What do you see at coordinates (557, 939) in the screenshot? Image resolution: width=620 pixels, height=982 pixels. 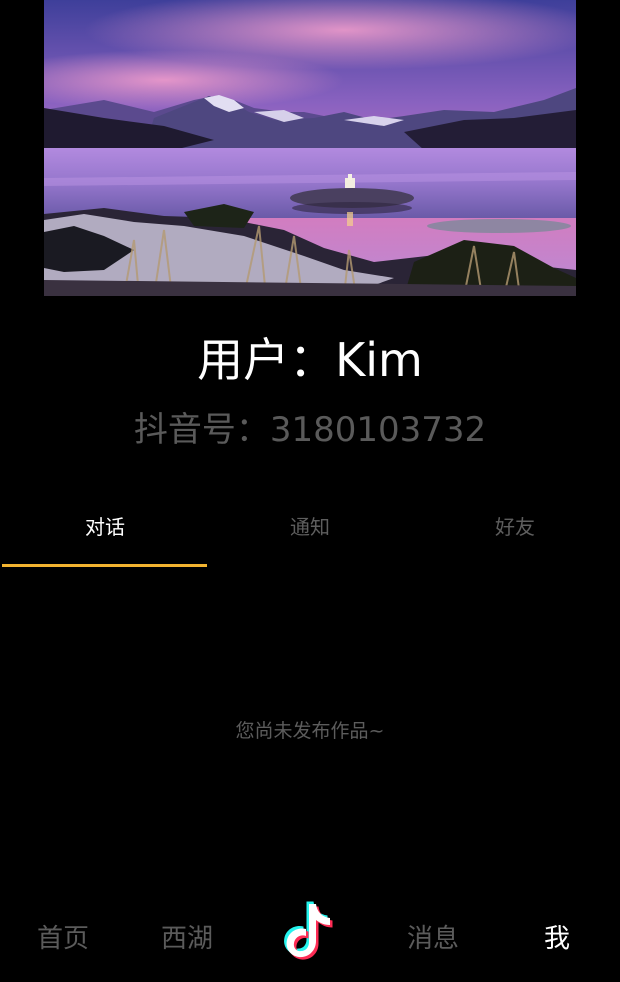 I see `nav-me: 我` at bounding box center [557, 939].